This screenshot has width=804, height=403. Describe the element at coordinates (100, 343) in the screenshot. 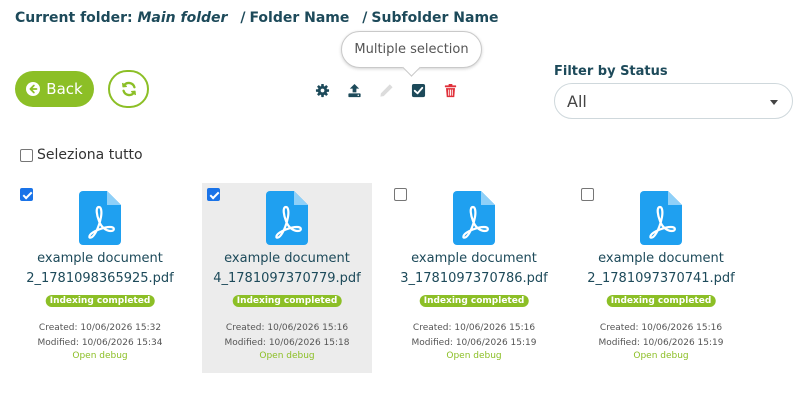

I see `modified-date: Modified: 10/06/2026 15:34` at that location.